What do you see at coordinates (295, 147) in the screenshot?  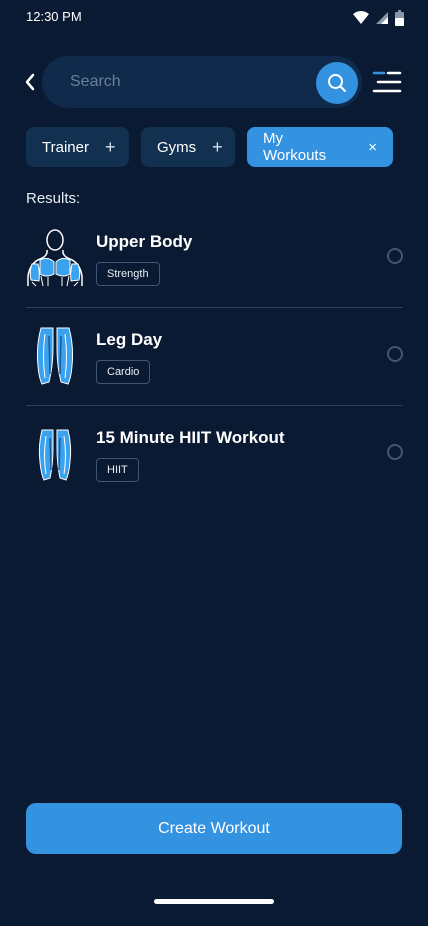 I see `filter-chip-label: My Workouts` at bounding box center [295, 147].